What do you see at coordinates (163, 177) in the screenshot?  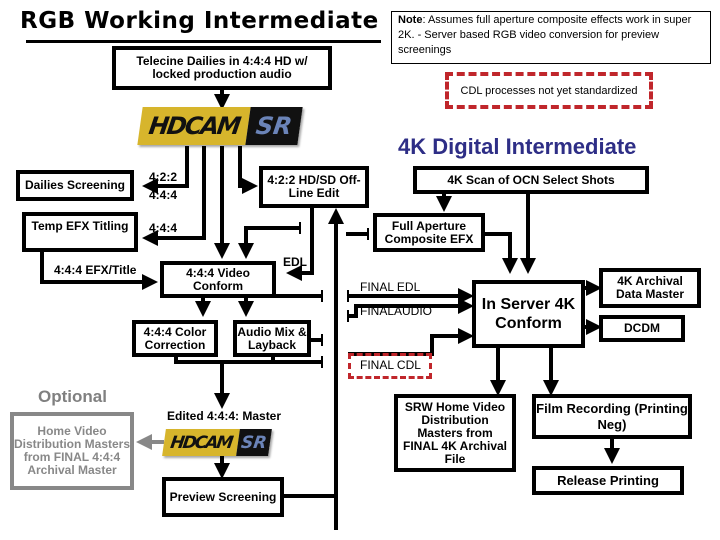 I see `label-422: 4:2:2` at bounding box center [163, 177].